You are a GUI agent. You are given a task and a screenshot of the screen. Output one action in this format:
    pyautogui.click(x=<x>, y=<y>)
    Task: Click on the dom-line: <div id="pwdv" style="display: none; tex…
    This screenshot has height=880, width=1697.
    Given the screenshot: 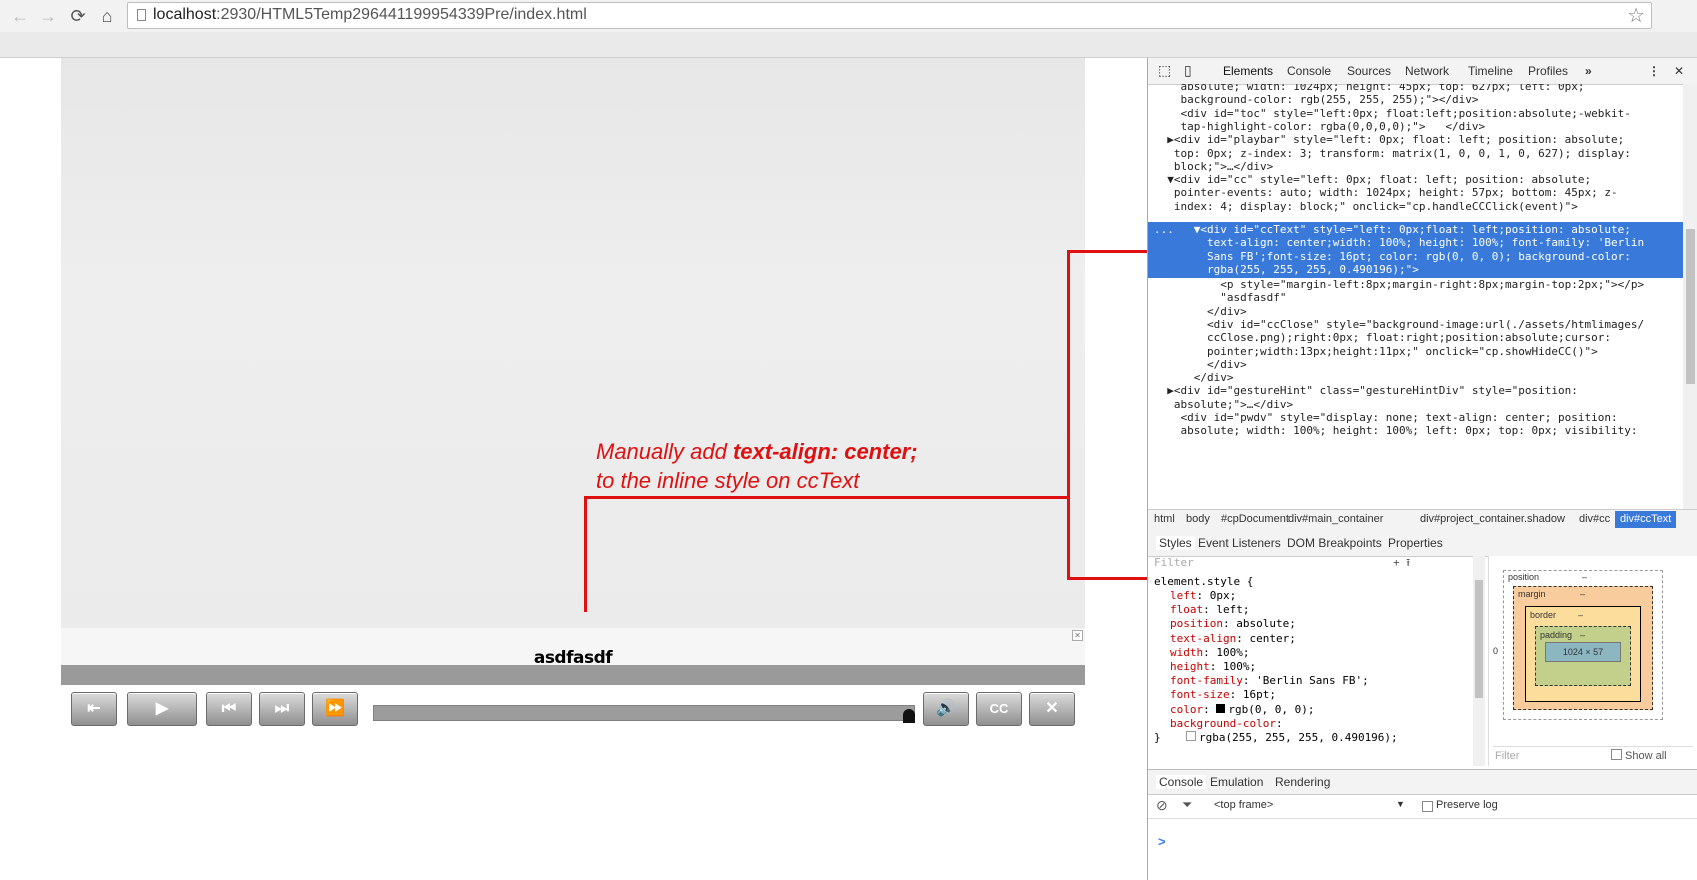 What is the action you would take?
    pyautogui.click(x=1385, y=418)
    